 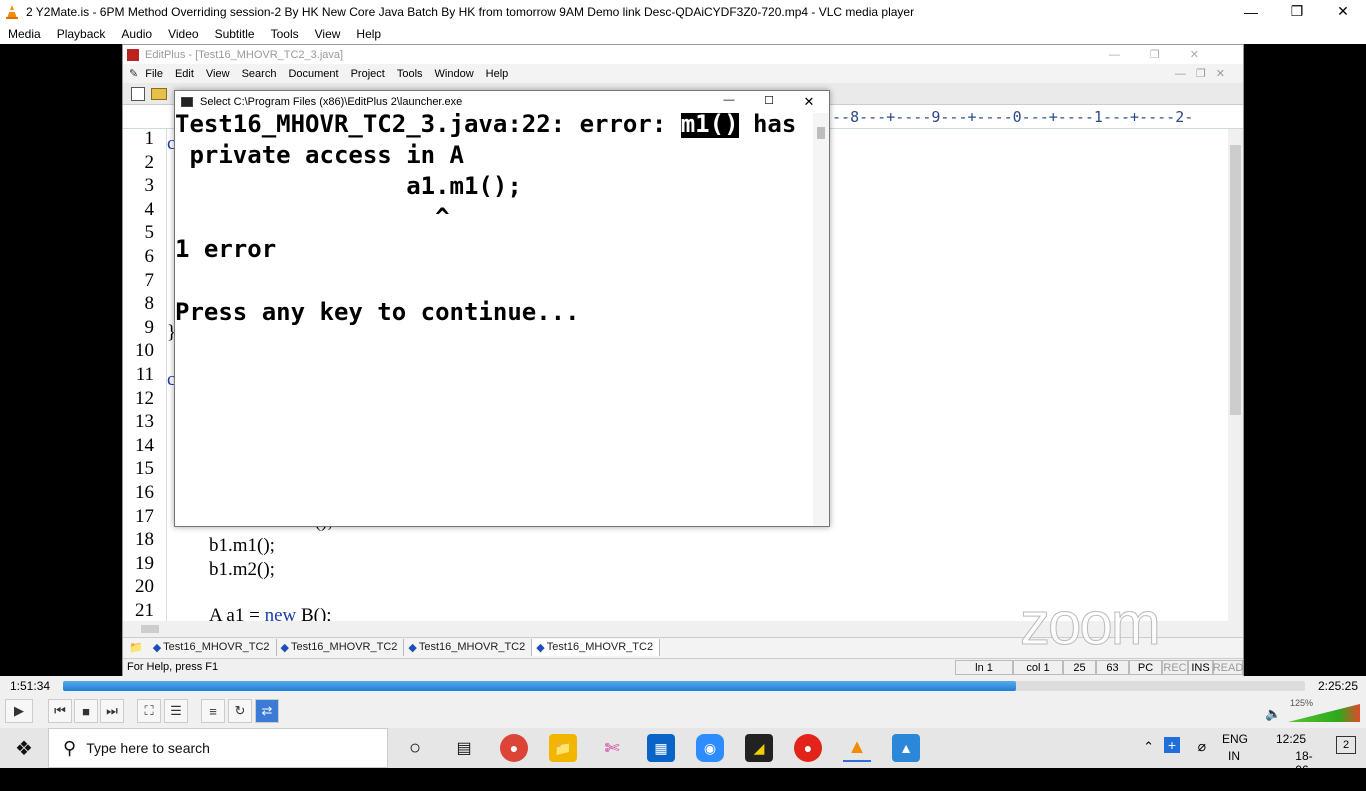 I want to click on ep-menu-help: Help, so click(x=498, y=74).